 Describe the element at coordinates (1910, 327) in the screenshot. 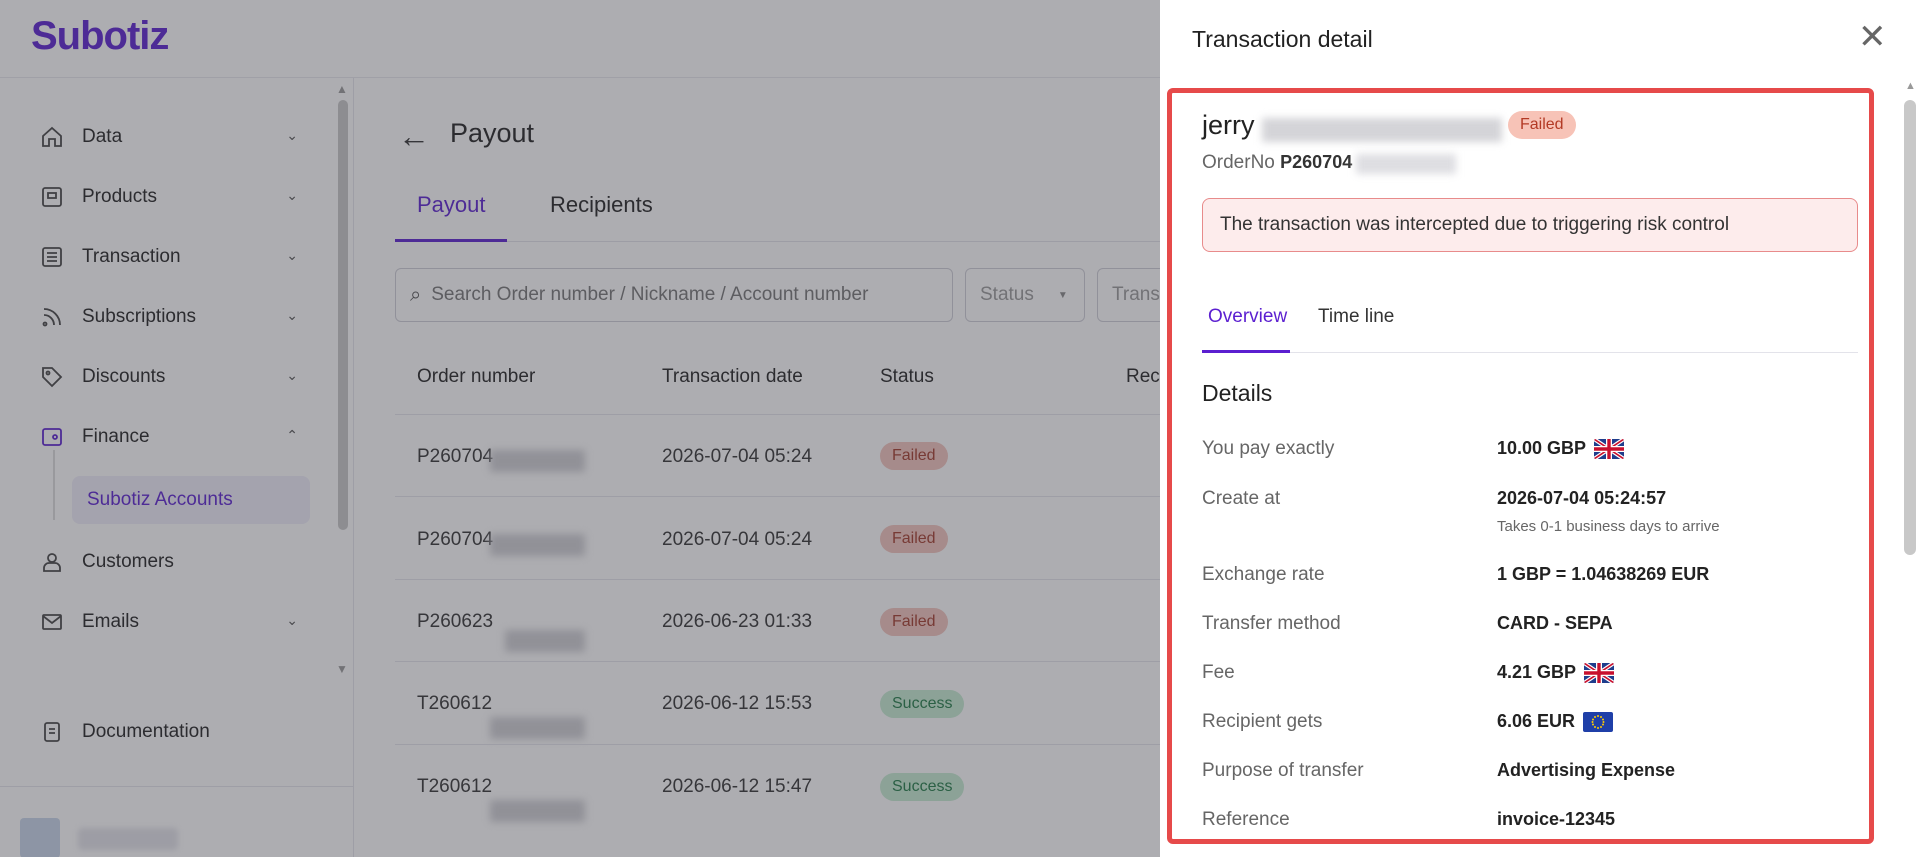

I see `panel-scrollbar` at that location.